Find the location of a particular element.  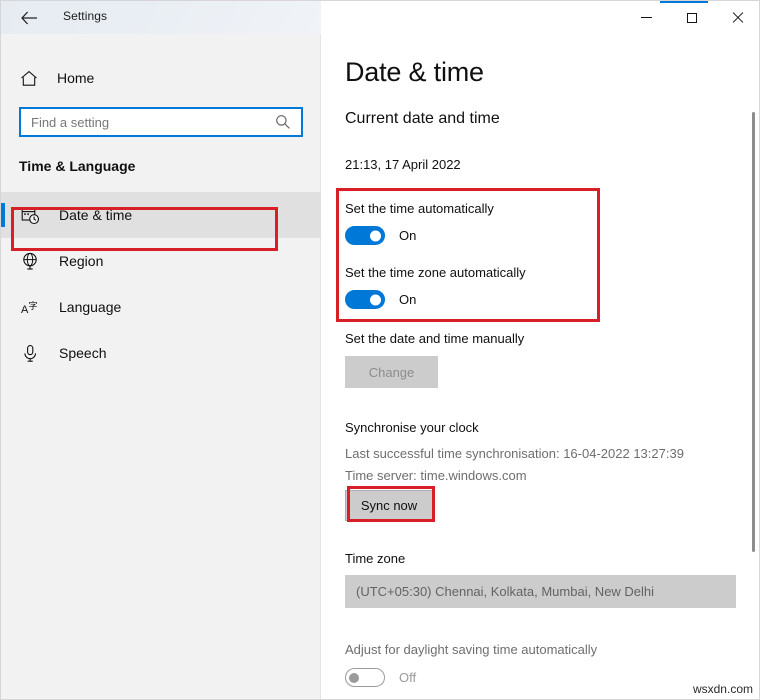

sidebar-item-region: Region is located at coordinates (161, 261).